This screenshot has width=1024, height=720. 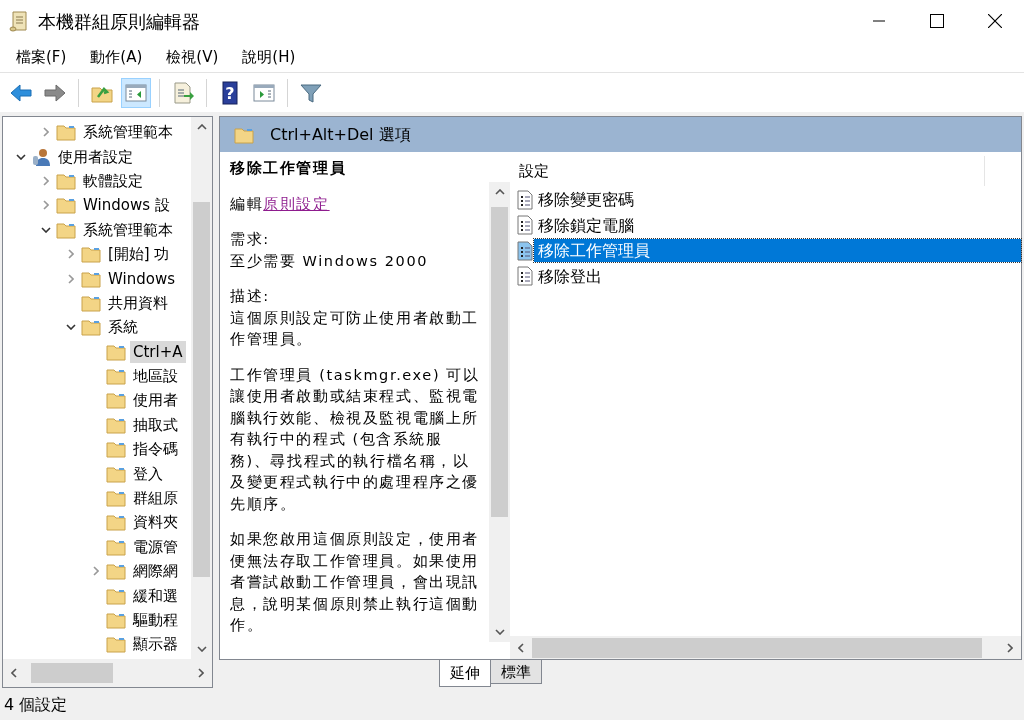 I want to click on setting-item: 移除工作管理員, so click(x=777, y=251).